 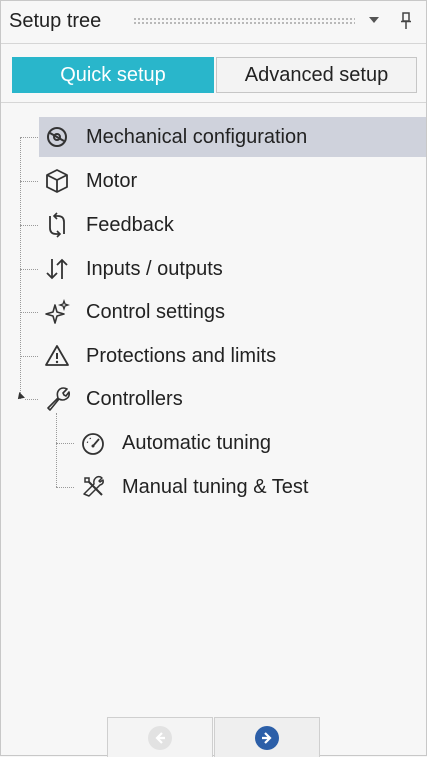 I want to click on tree-item-label: Controllers, so click(x=134, y=398).